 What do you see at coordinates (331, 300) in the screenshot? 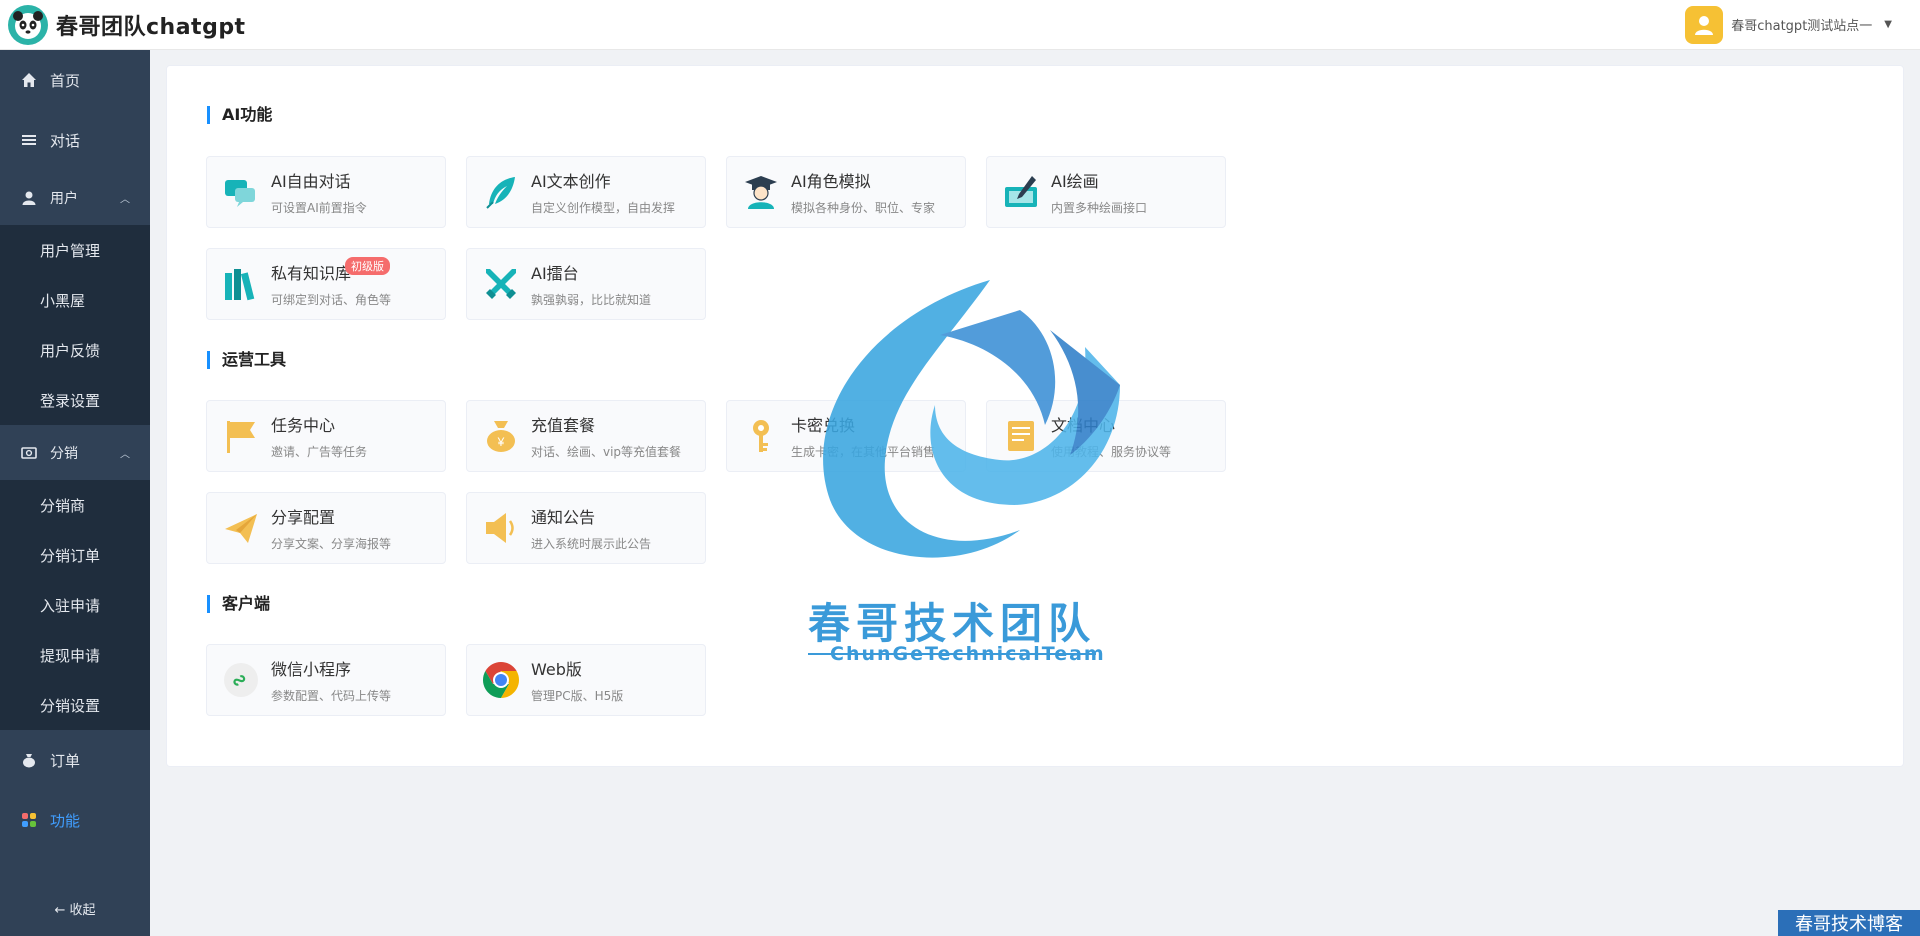
I see `tile-desc: 可绑定到对话、角色等` at bounding box center [331, 300].